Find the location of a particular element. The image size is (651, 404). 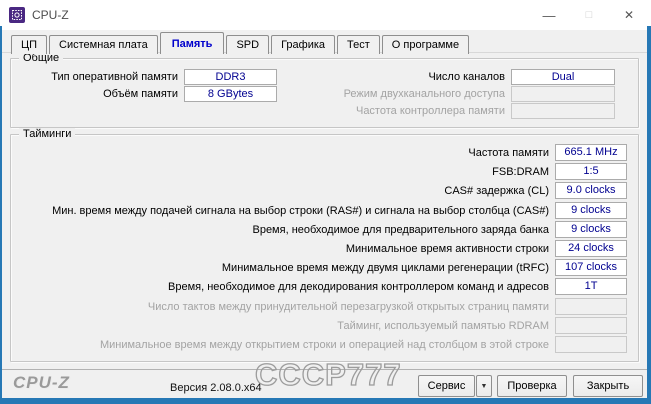

window-controls: — □ ✕ is located at coordinates (589, 15).